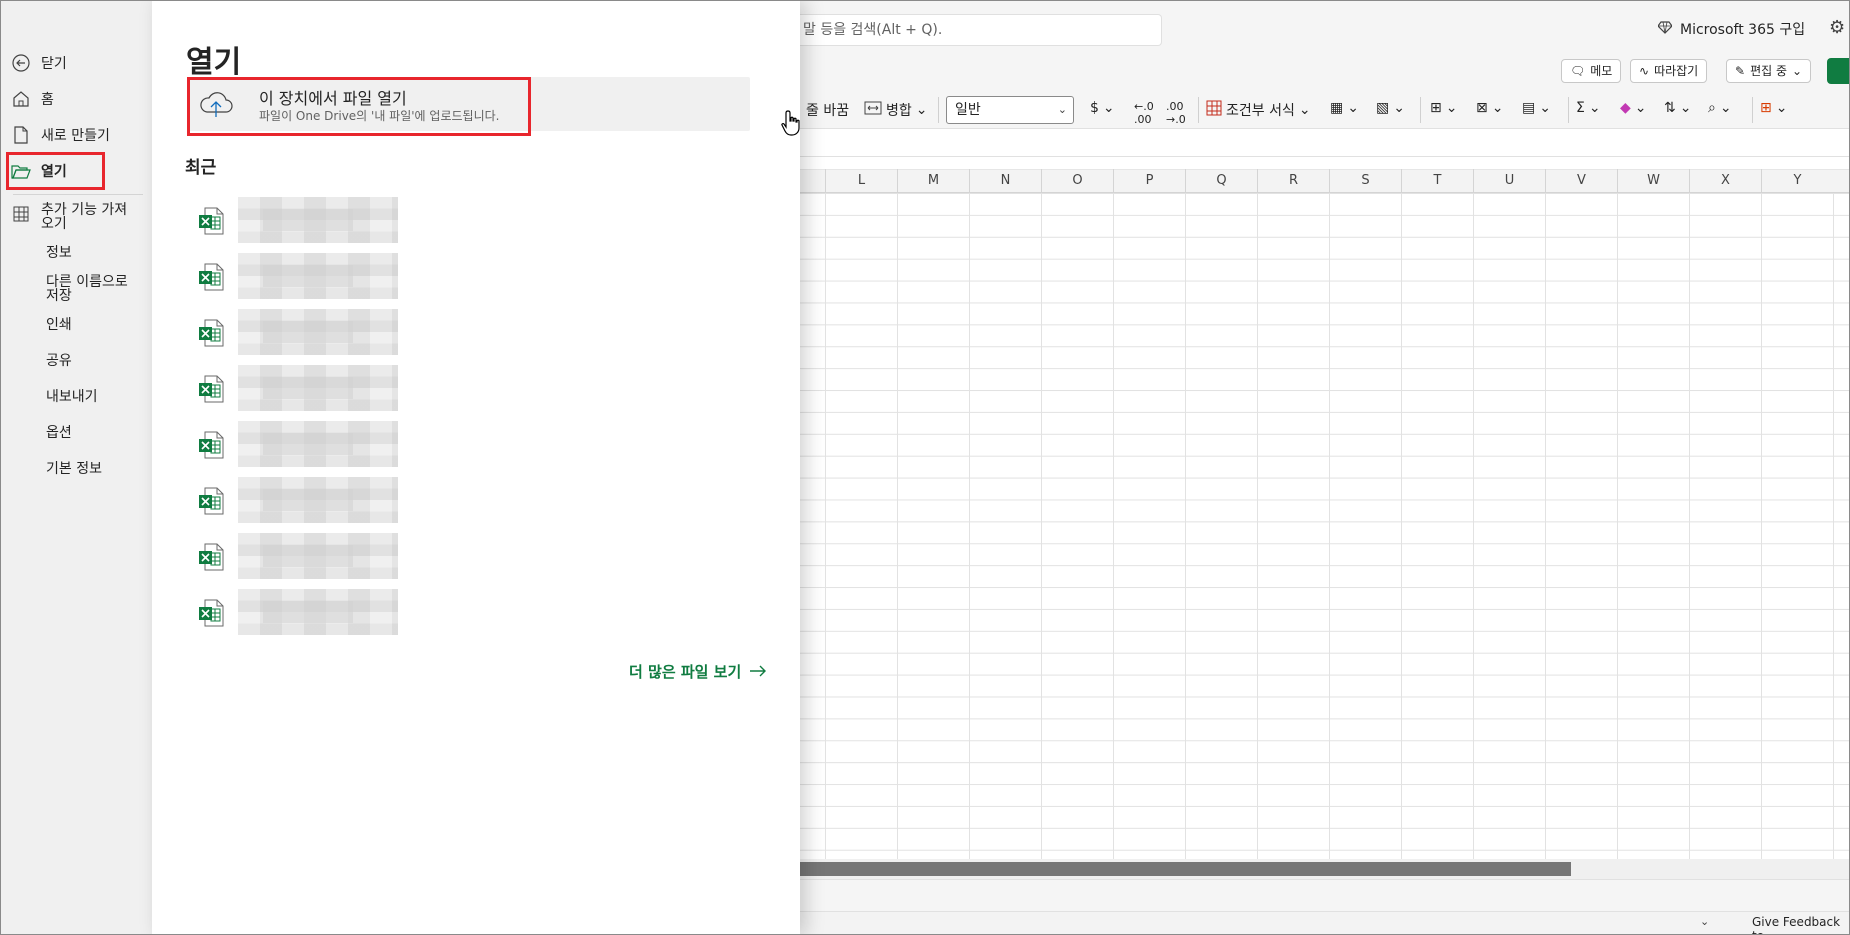 The width and height of the screenshot is (1850, 935). What do you see at coordinates (1010, 110) in the screenshot?
I see `number-format-select: 일반 ⌄` at bounding box center [1010, 110].